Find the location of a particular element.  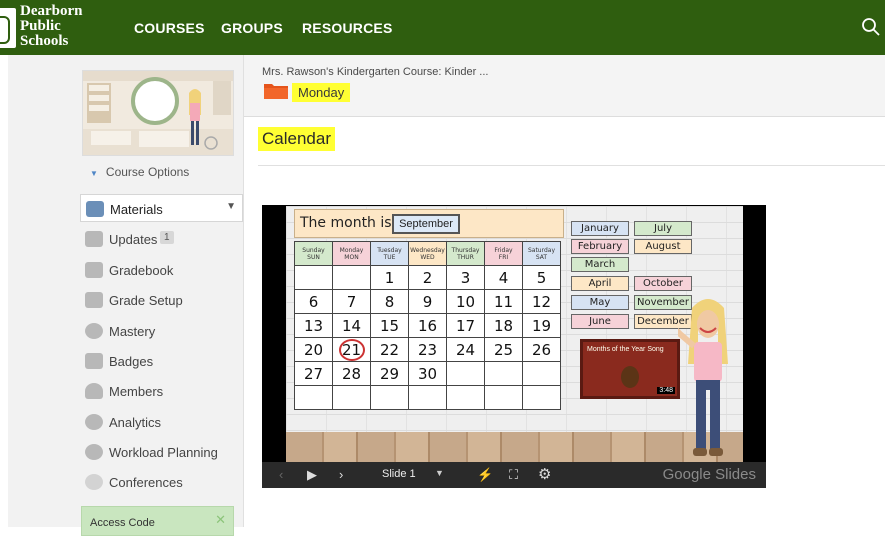

previous-slide-icon: ‹ is located at coordinates (281, 474).